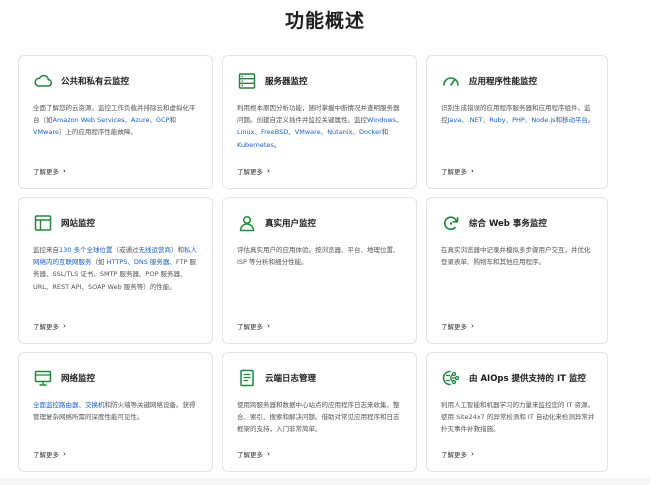 This screenshot has width=650, height=485. I want to click on feature-card-title: 由 AIOps 提供支持的 IT 监控, so click(527, 379).